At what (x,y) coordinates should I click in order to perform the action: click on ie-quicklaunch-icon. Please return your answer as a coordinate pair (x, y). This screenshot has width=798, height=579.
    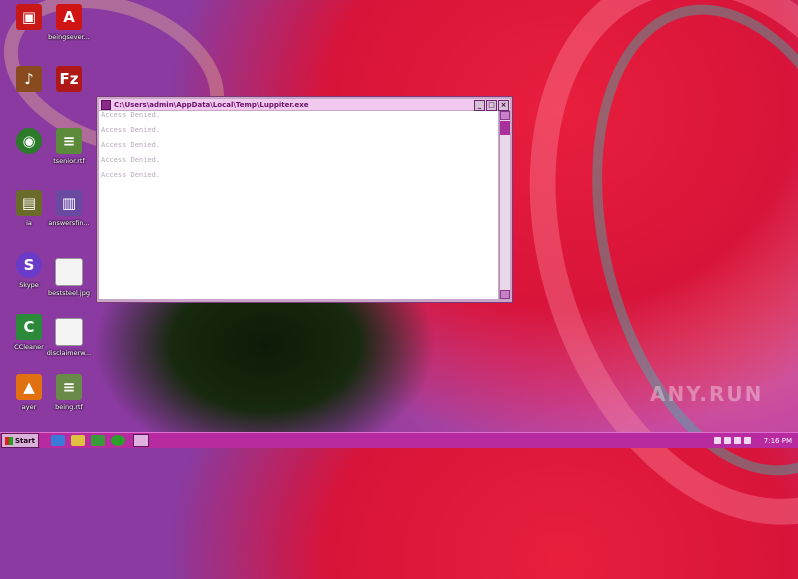
    Looking at the image, I should click on (57, 440).